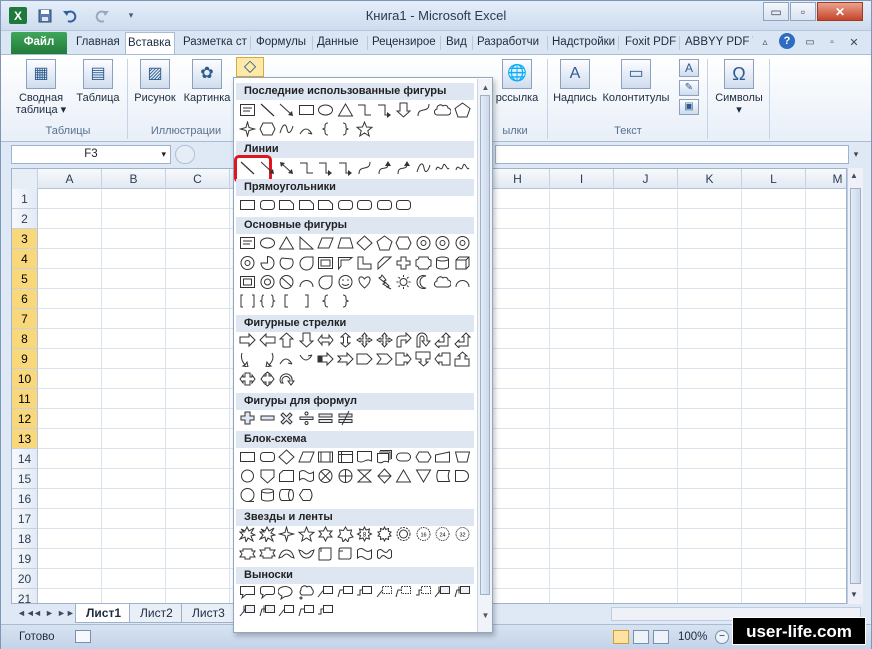  I want to click on shape-ribboncd-icon, so click(306, 554).